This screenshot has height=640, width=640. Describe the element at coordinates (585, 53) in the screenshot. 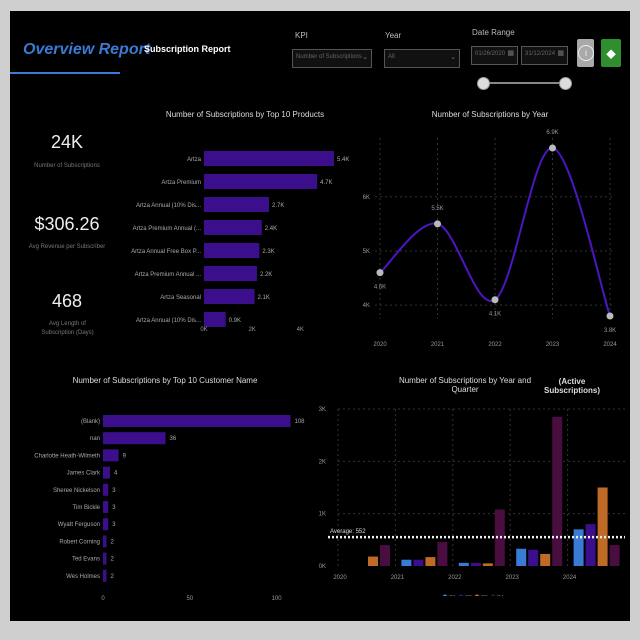

I see `info-button: i` at that location.